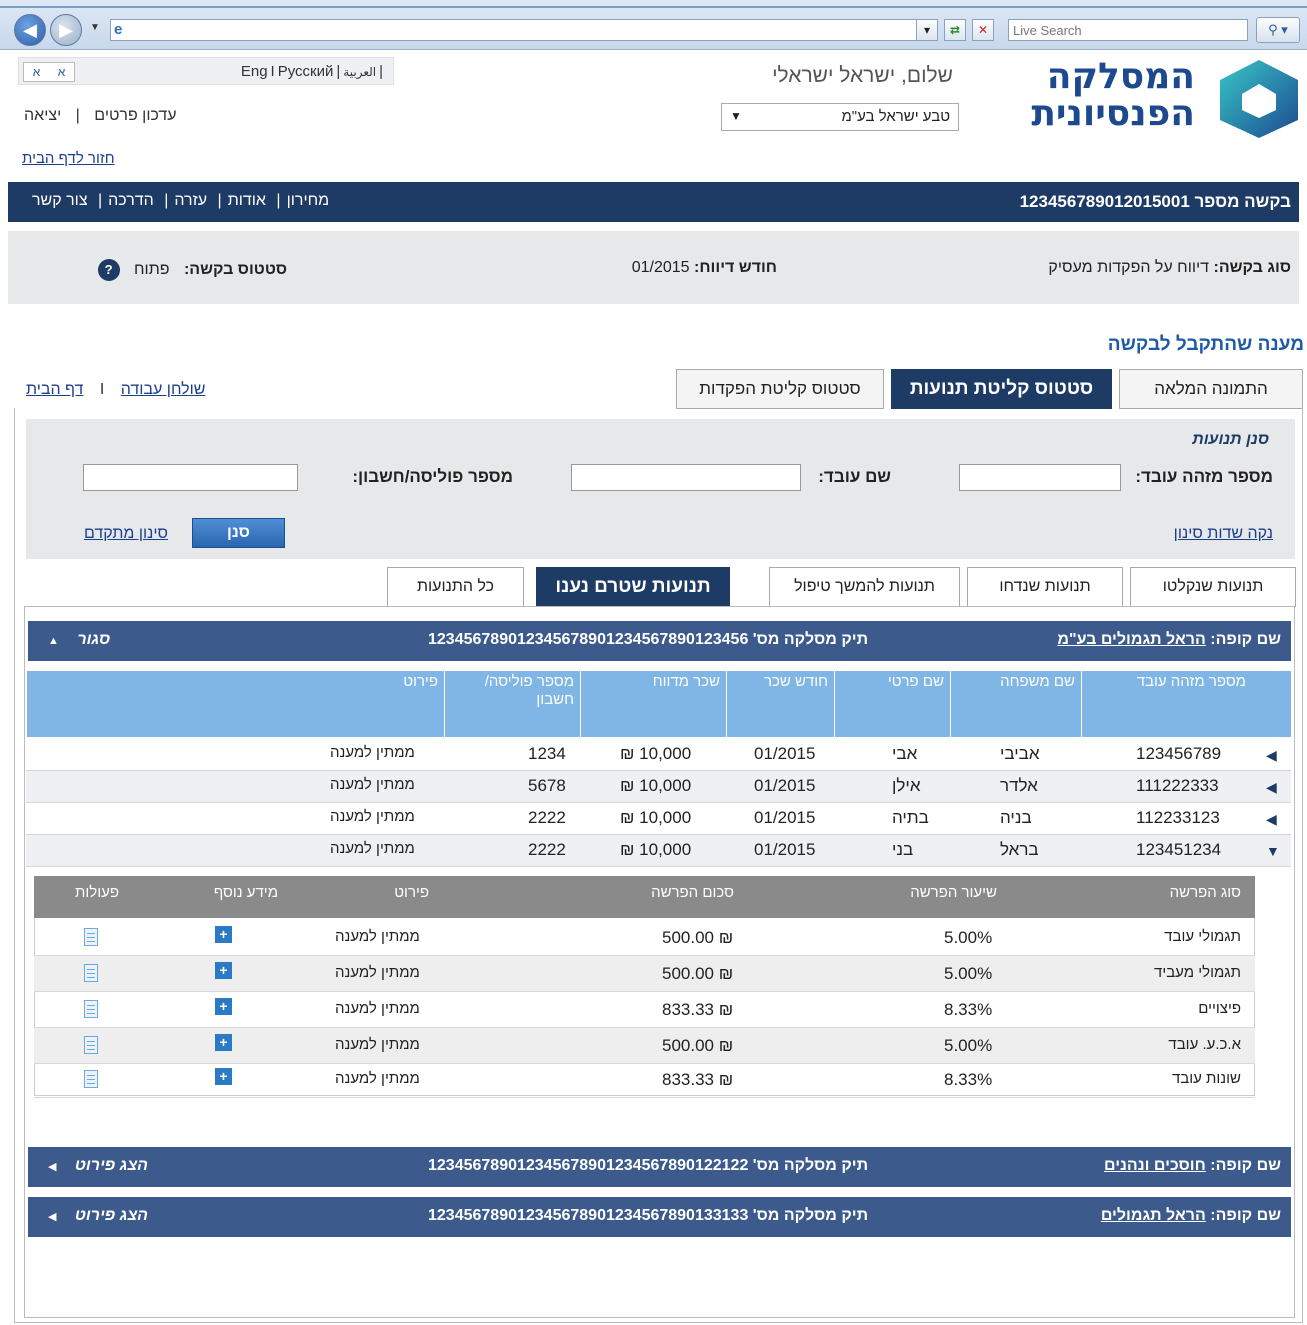  What do you see at coordinates (53, 641) in the screenshot?
I see `triangle-up-icon: ▲` at bounding box center [53, 641].